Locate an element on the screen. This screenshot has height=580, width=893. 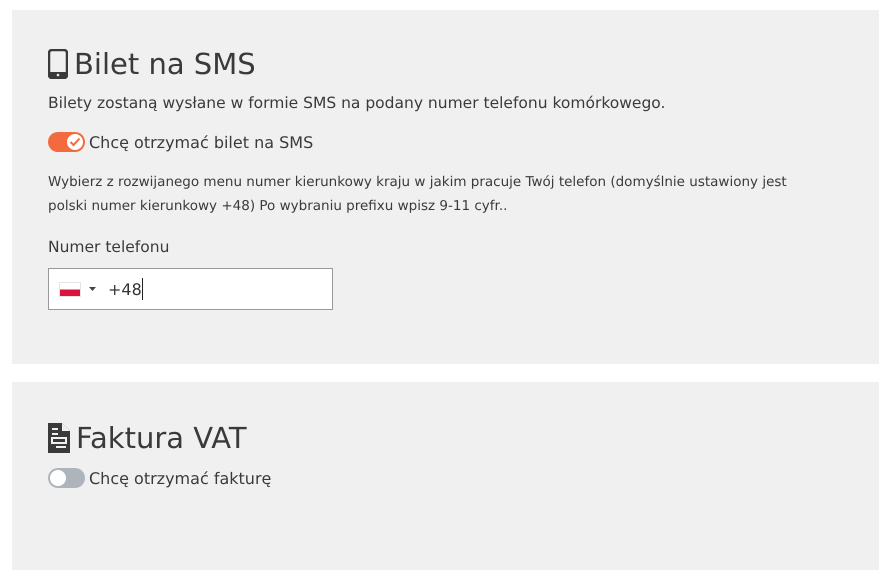
caret-icon is located at coordinates (92, 289).